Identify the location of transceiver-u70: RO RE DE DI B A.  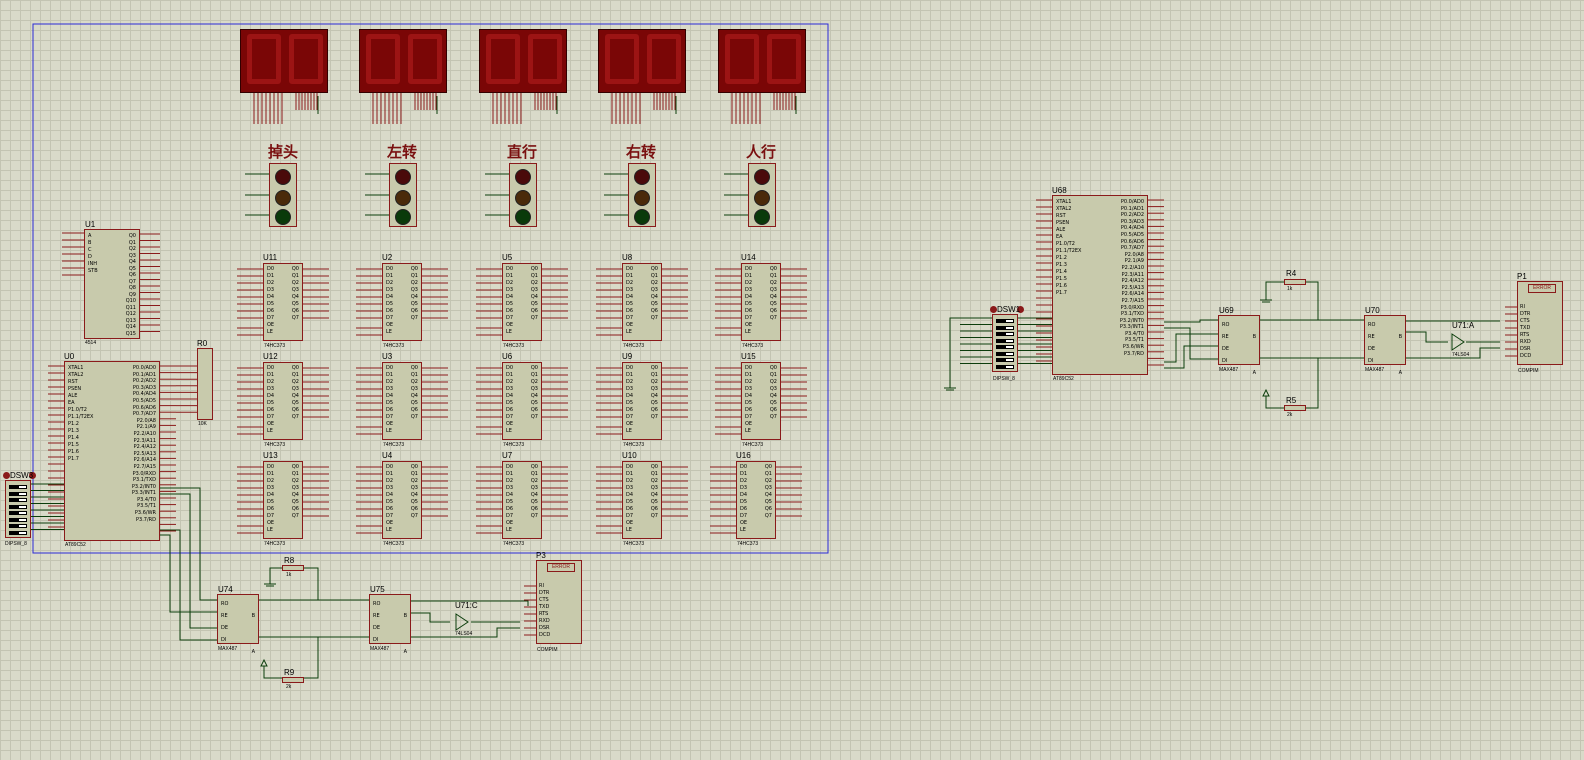
(1385, 345).